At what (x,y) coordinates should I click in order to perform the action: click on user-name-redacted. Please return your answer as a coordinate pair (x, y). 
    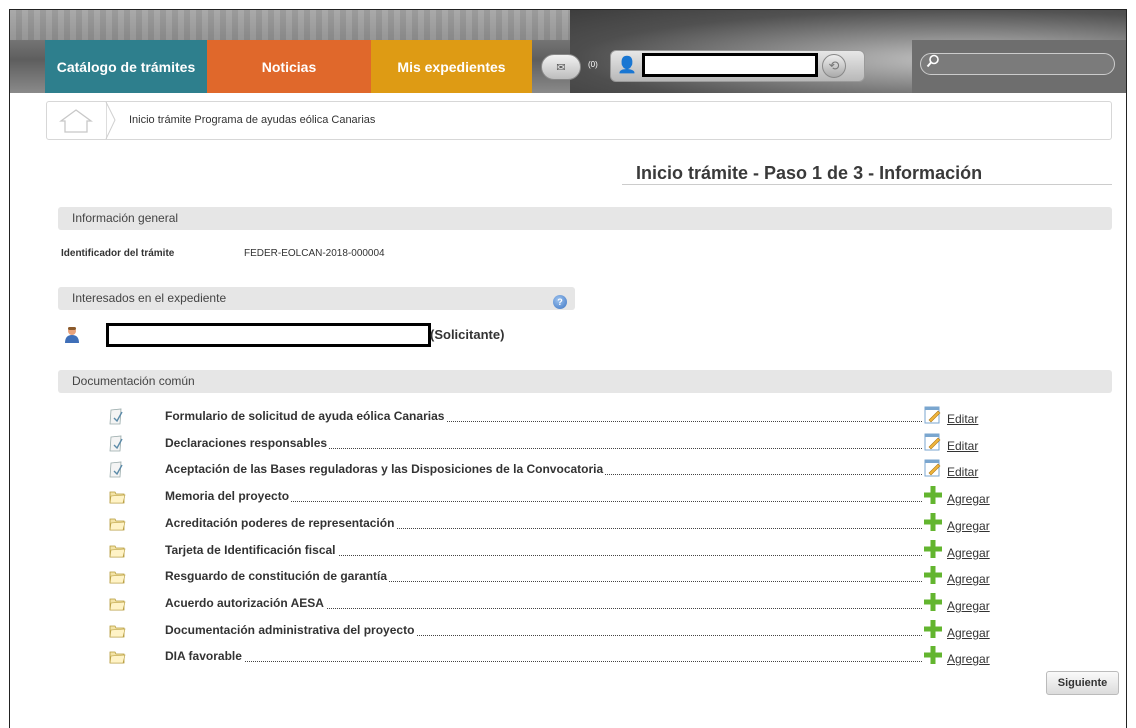
    Looking at the image, I should click on (730, 65).